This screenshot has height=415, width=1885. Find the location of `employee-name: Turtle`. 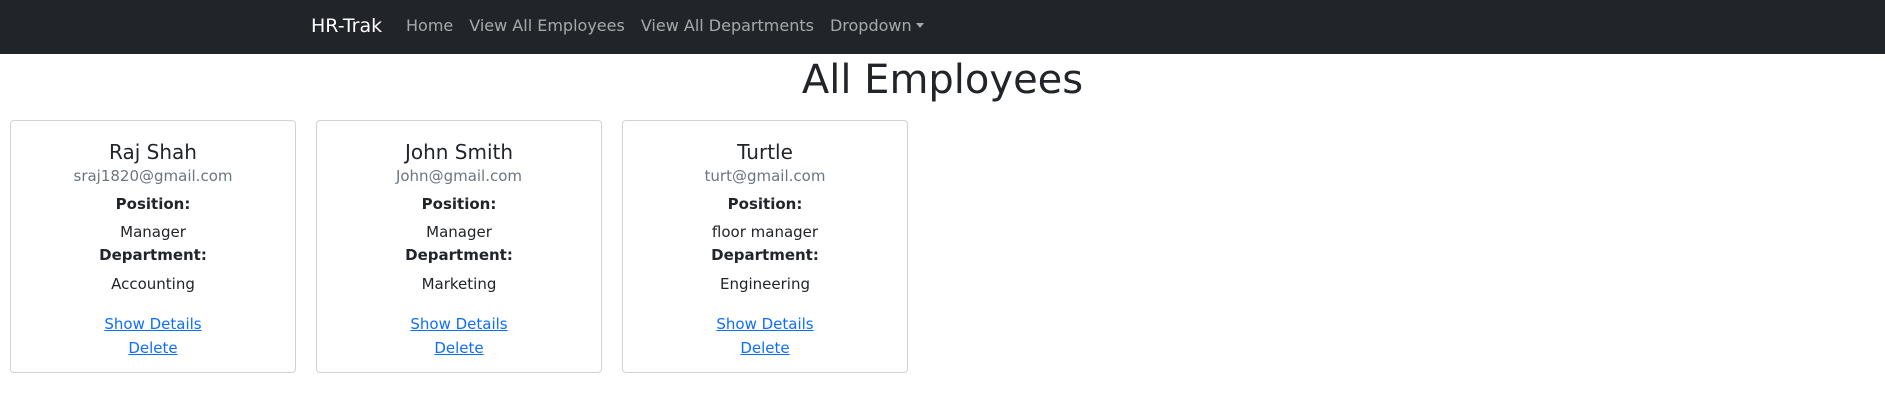

employee-name: Turtle is located at coordinates (765, 152).